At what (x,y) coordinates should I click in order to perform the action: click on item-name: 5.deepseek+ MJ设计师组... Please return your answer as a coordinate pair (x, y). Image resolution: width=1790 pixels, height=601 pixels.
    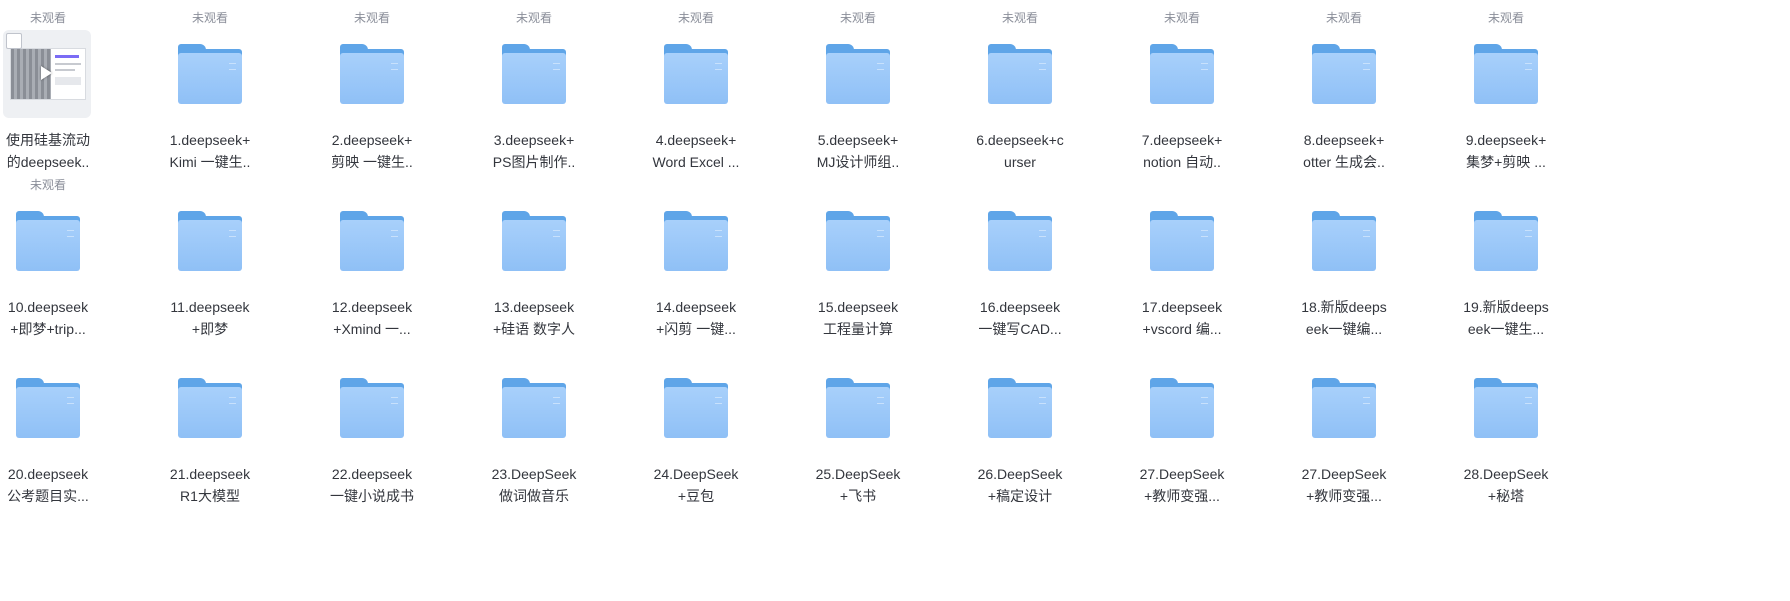
    Looking at the image, I should click on (858, 151).